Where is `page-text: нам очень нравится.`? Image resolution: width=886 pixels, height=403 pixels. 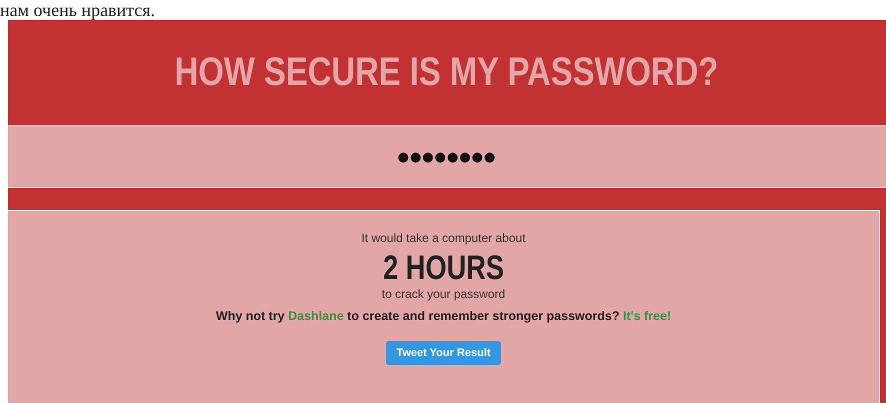
page-text: нам очень нравится. is located at coordinates (78, 10).